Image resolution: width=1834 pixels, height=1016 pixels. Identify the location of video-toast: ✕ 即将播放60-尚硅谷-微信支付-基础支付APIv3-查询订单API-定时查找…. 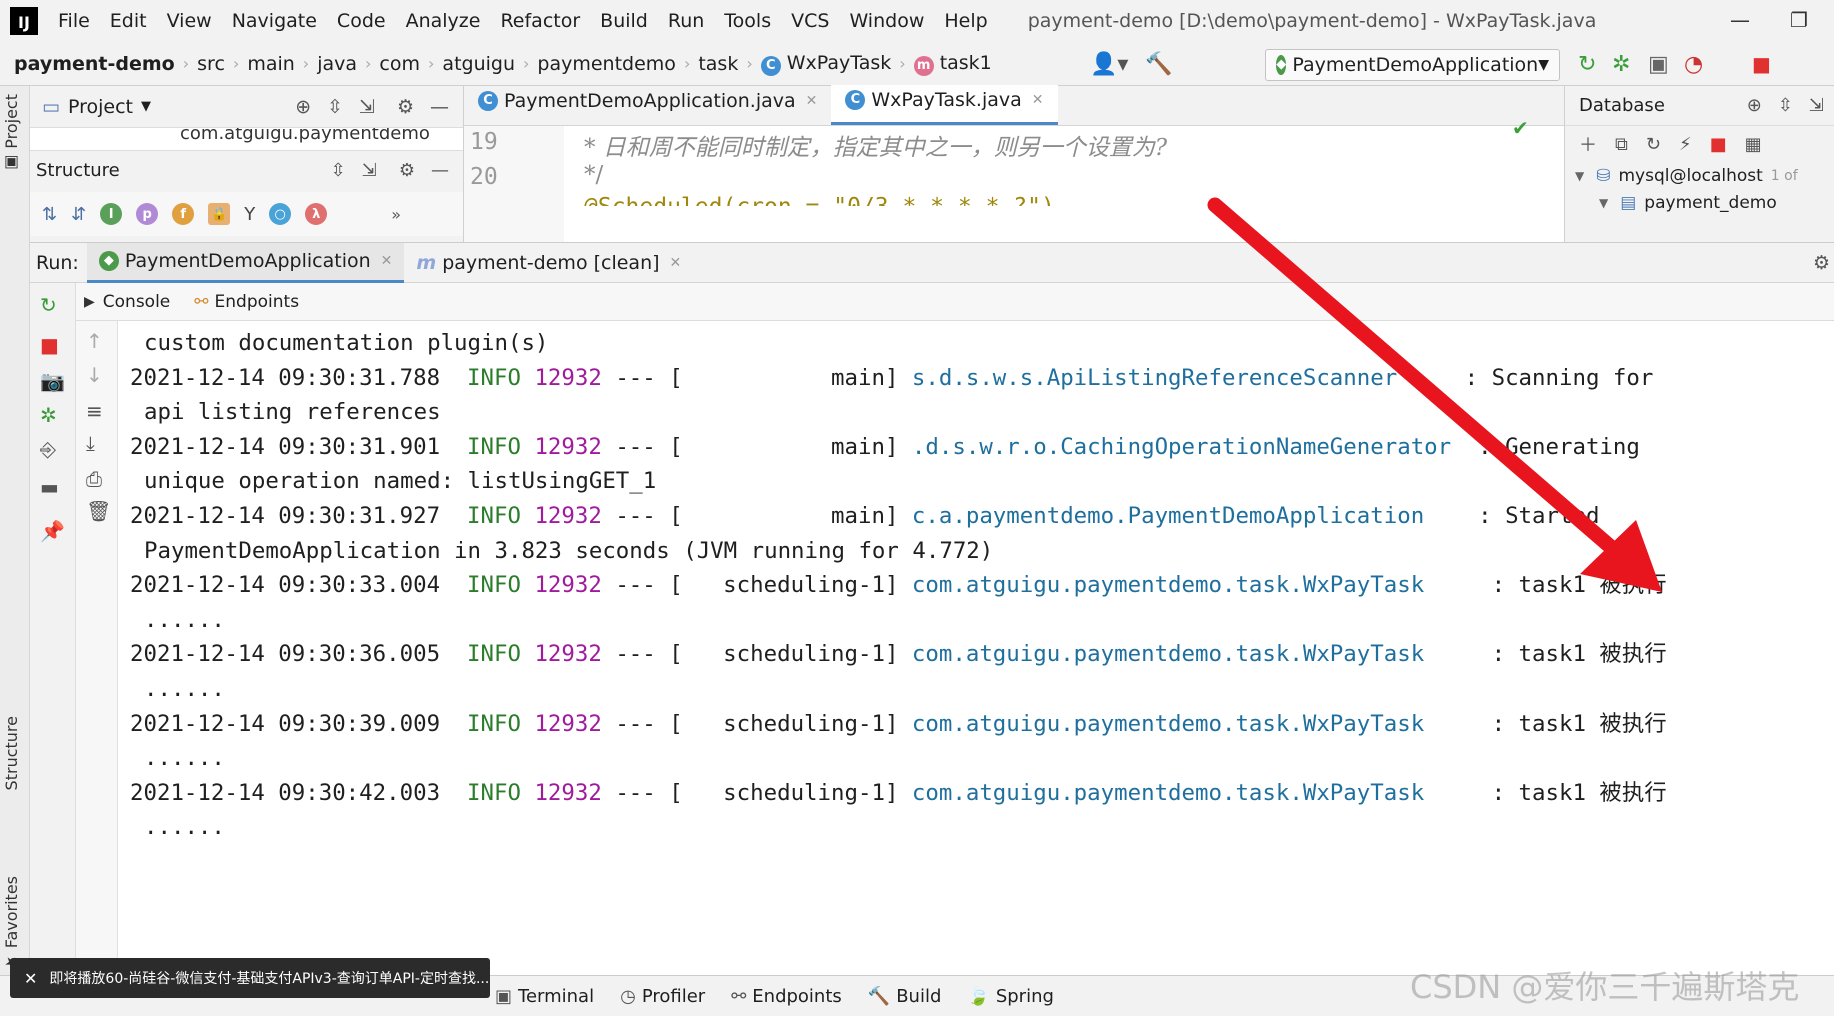
(250, 978).